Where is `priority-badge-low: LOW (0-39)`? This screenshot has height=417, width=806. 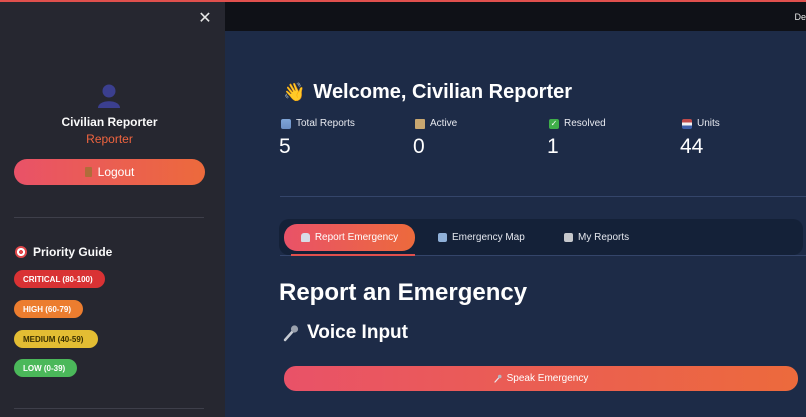
priority-badge-low: LOW (0-39) is located at coordinates (45, 368).